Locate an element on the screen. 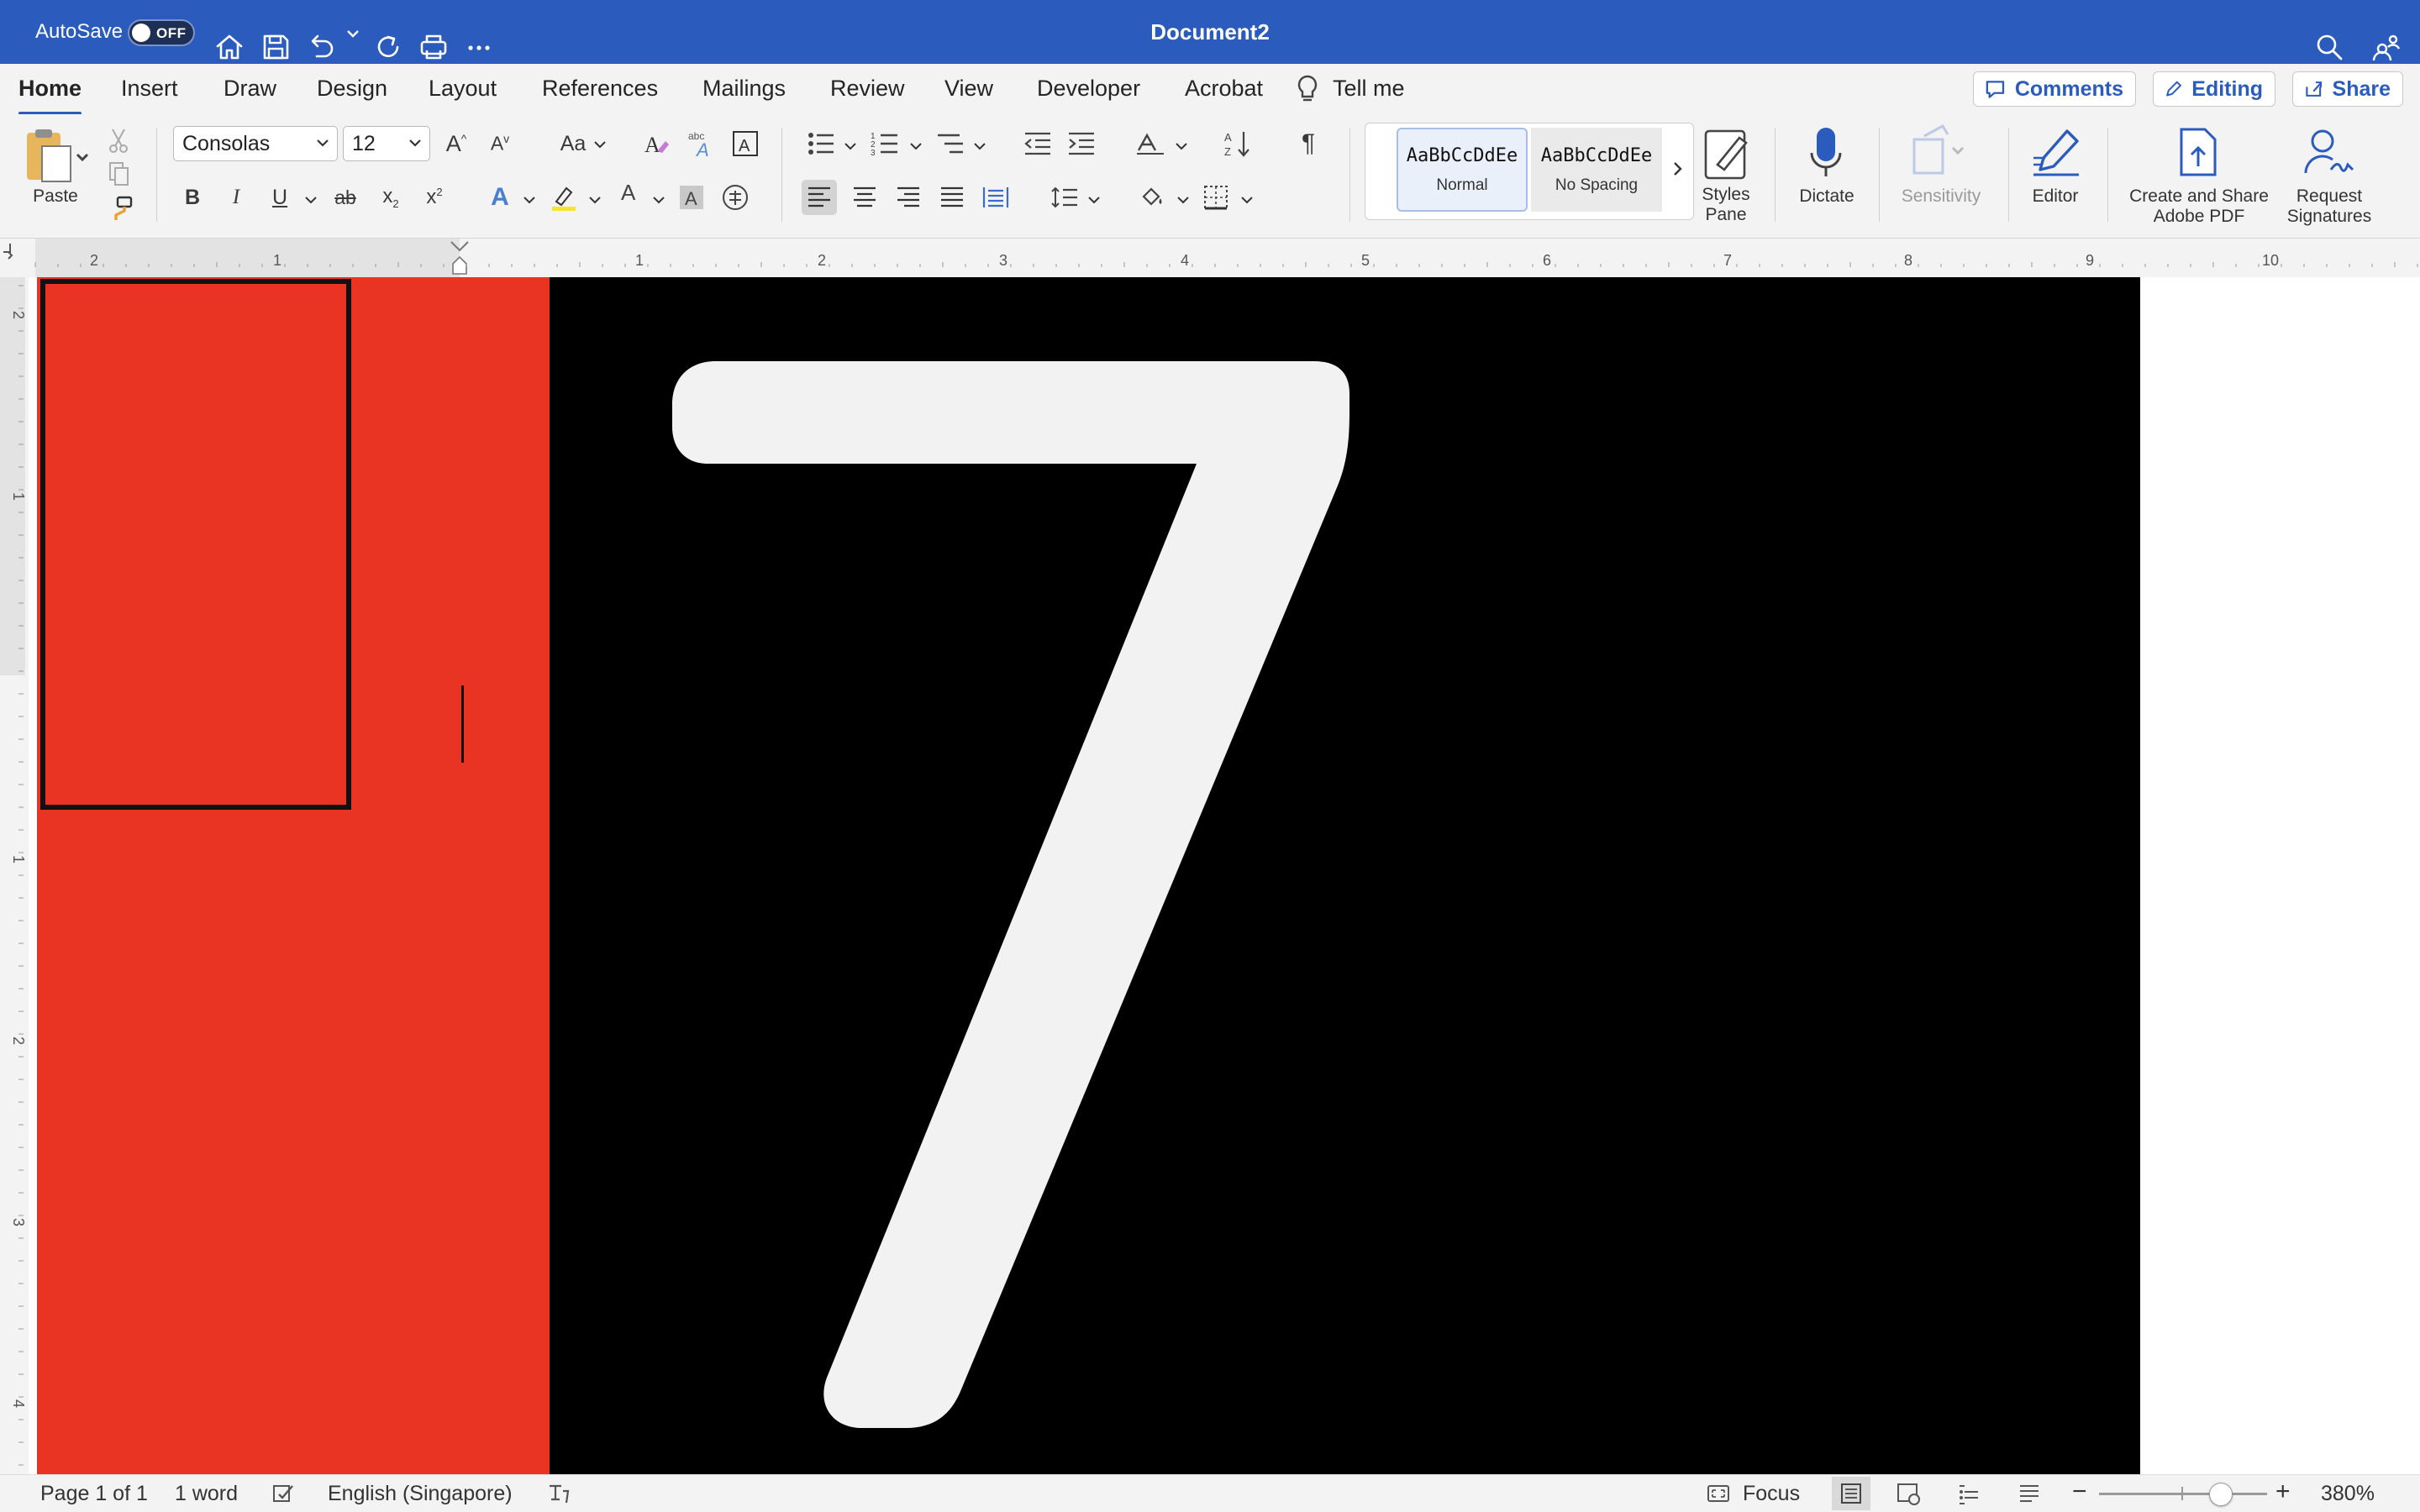 The height and width of the screenshot is (1512, 2420). italic-button: I is located at coordinates (236, 197).